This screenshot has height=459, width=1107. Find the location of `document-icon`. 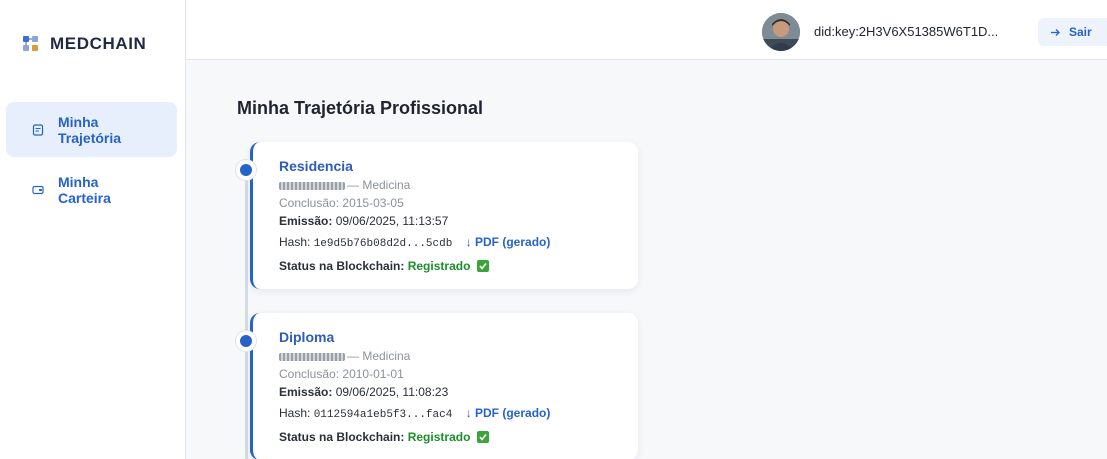

document-icon is located at coordinates (38, 129).